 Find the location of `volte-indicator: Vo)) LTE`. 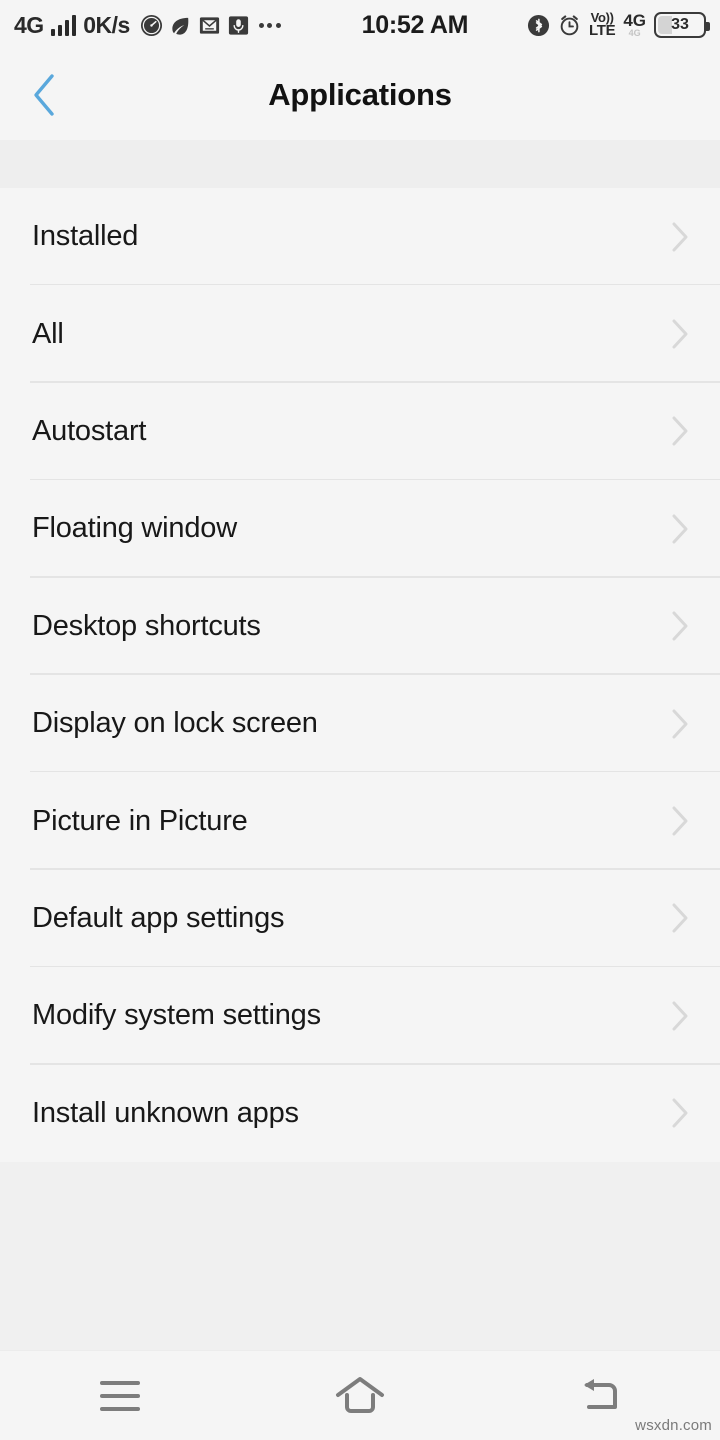

volte-indicator: Vo)) LTE is located at coordinates (602, 25).